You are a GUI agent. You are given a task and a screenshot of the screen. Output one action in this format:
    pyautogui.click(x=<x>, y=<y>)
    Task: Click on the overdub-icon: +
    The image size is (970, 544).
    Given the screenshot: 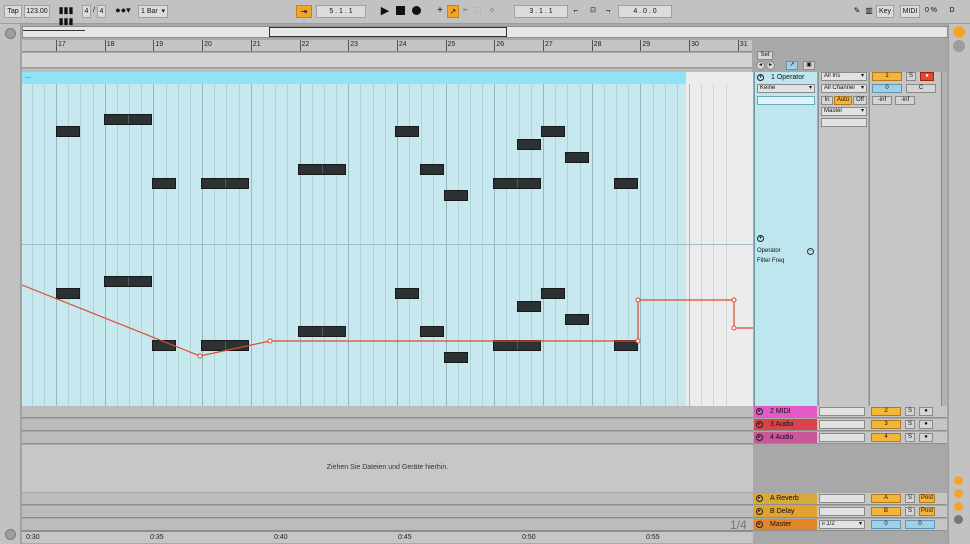 What is the action you would take?
    pyautogui.click(x=440, y=11)
    